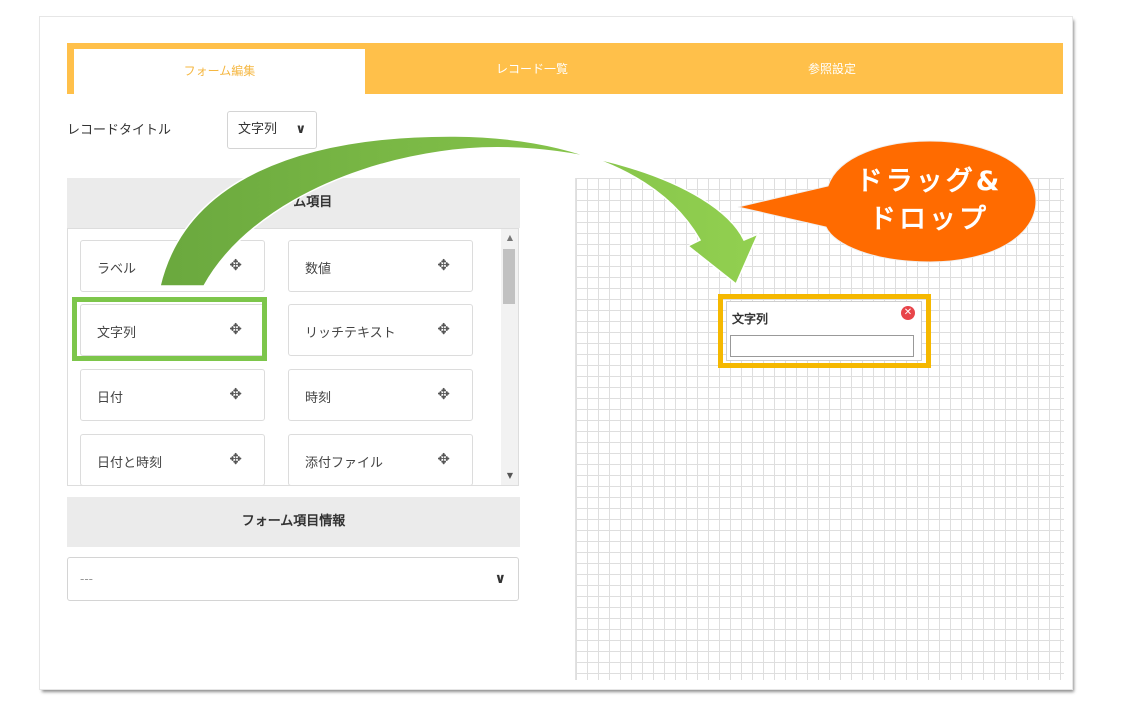 The image size is (1132, 716). Describe the element at coordinates (130, 463) in the screenshot. I see `item-label: 日付と時刻` at that location.